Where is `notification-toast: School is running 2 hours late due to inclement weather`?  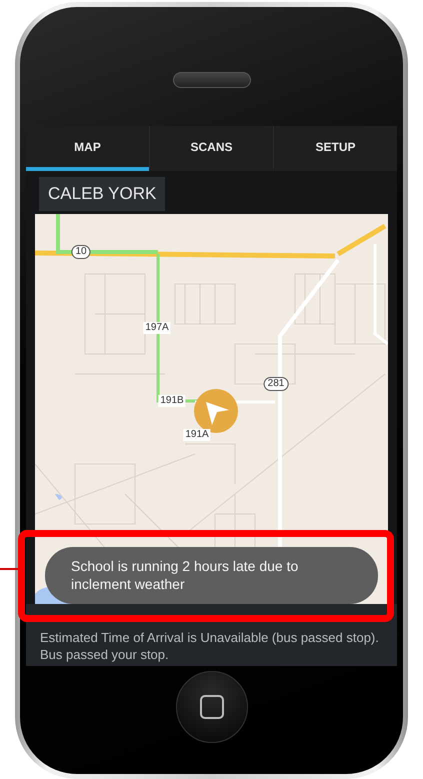
notification-toast: School is running 2 hours late due to inclement weather is located at coordinates (211, 575).